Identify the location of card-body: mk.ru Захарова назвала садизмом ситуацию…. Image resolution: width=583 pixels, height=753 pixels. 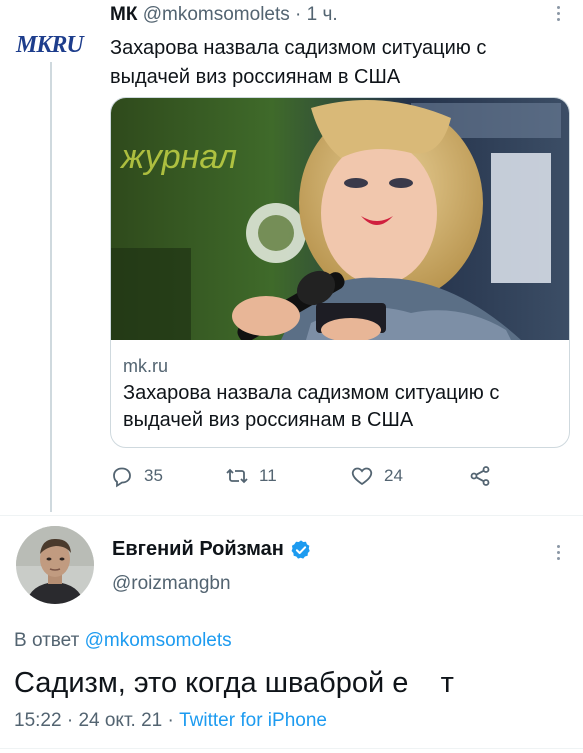
(340, 393).